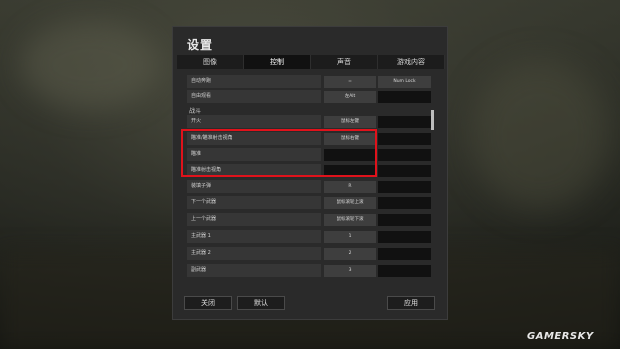  Describe the element at coordinates (411, 62) in the screenshot. I see `tab-gameplay: 游戏内容` at that location.